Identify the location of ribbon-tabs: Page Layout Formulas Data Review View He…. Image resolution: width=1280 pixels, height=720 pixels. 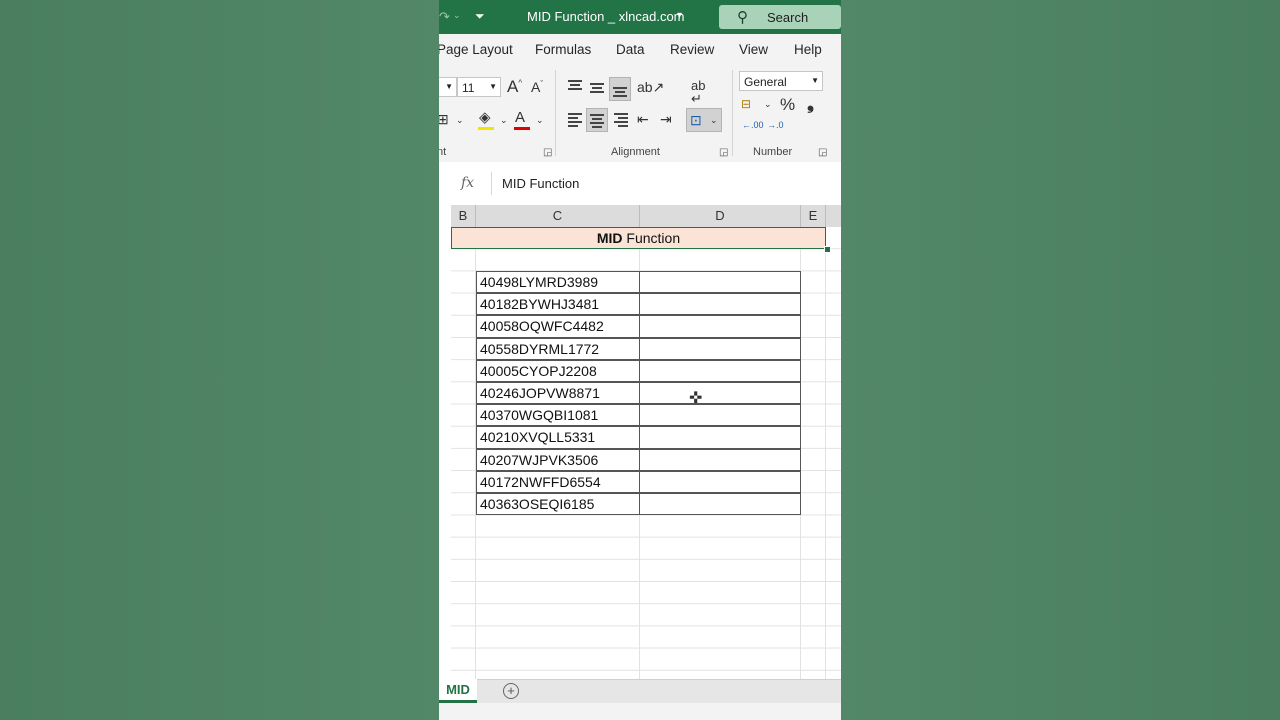
(640, 50).